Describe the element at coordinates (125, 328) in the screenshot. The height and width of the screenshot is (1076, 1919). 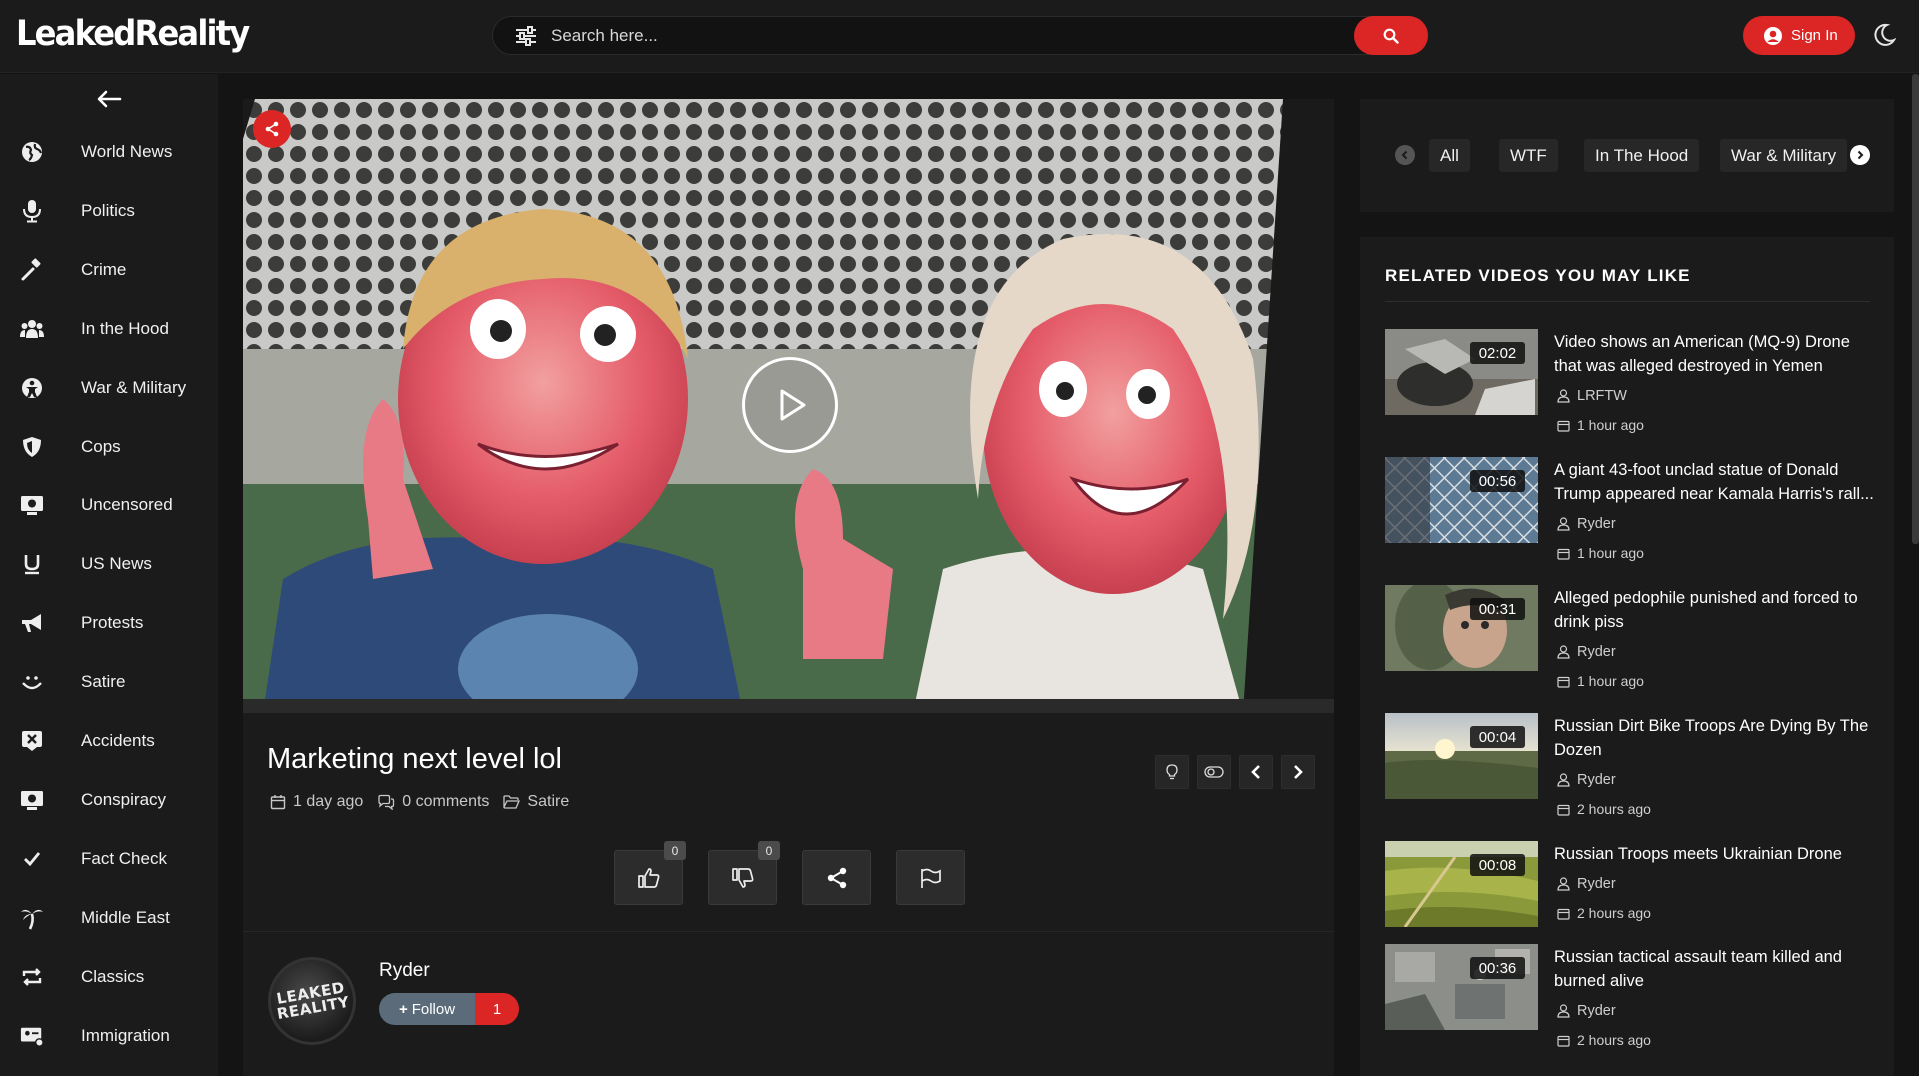
I see `sidebar-item-label: In the Hood` at that location.